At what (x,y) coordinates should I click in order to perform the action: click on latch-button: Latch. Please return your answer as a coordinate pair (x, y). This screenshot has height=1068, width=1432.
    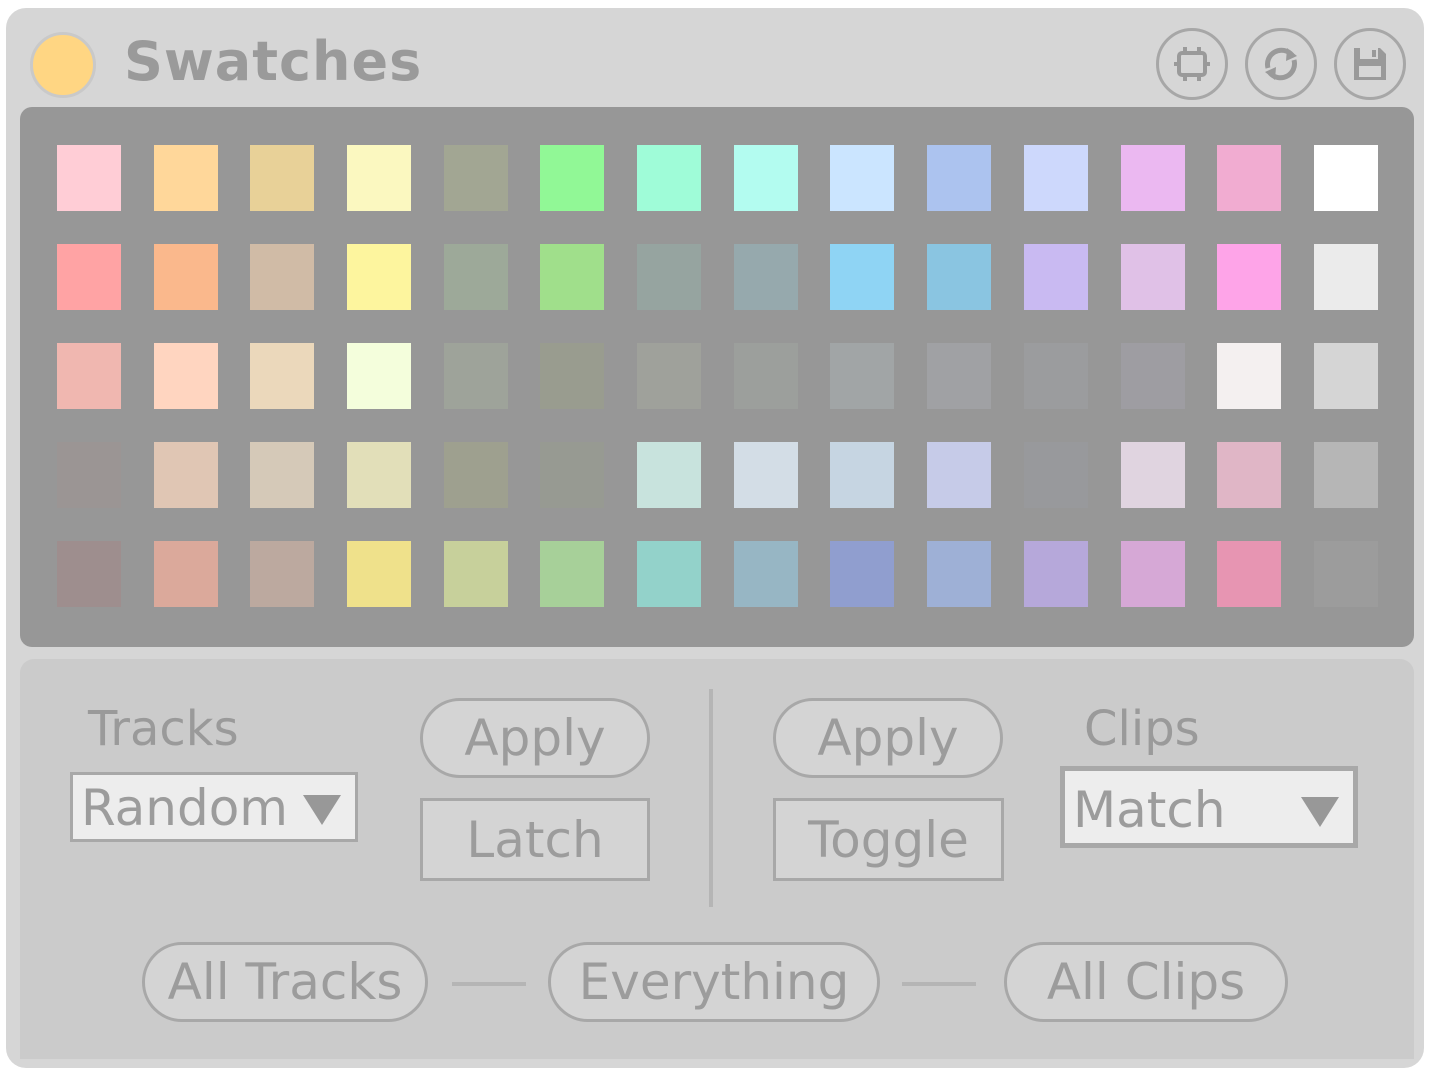
    Looking at the image, I should click on (535, 839).